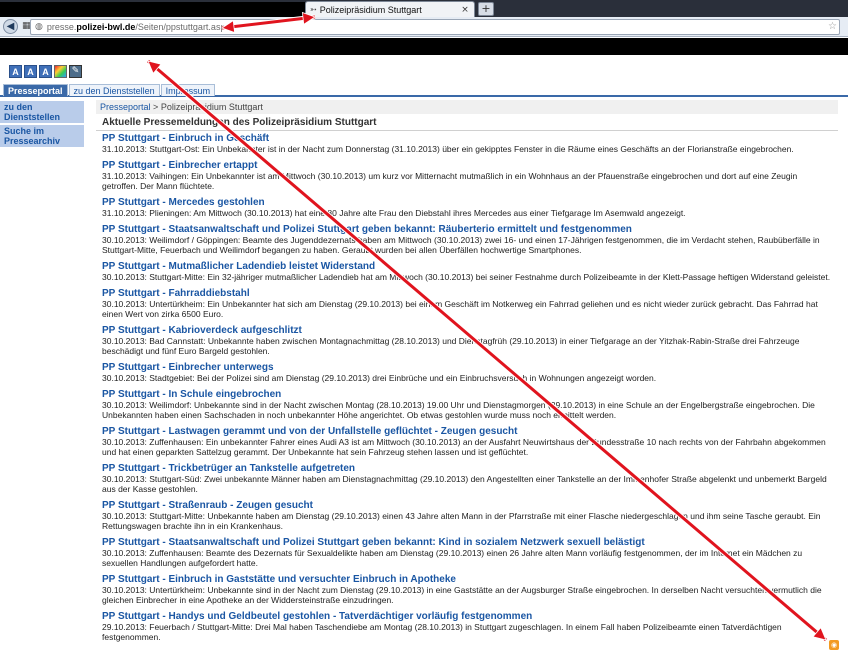 Image resolution: width=848 pixels, height=660 pixels. Describe the element at coordinates (188, 90) in the screenshot. I see `tab-impressum: Impressum` at that location.